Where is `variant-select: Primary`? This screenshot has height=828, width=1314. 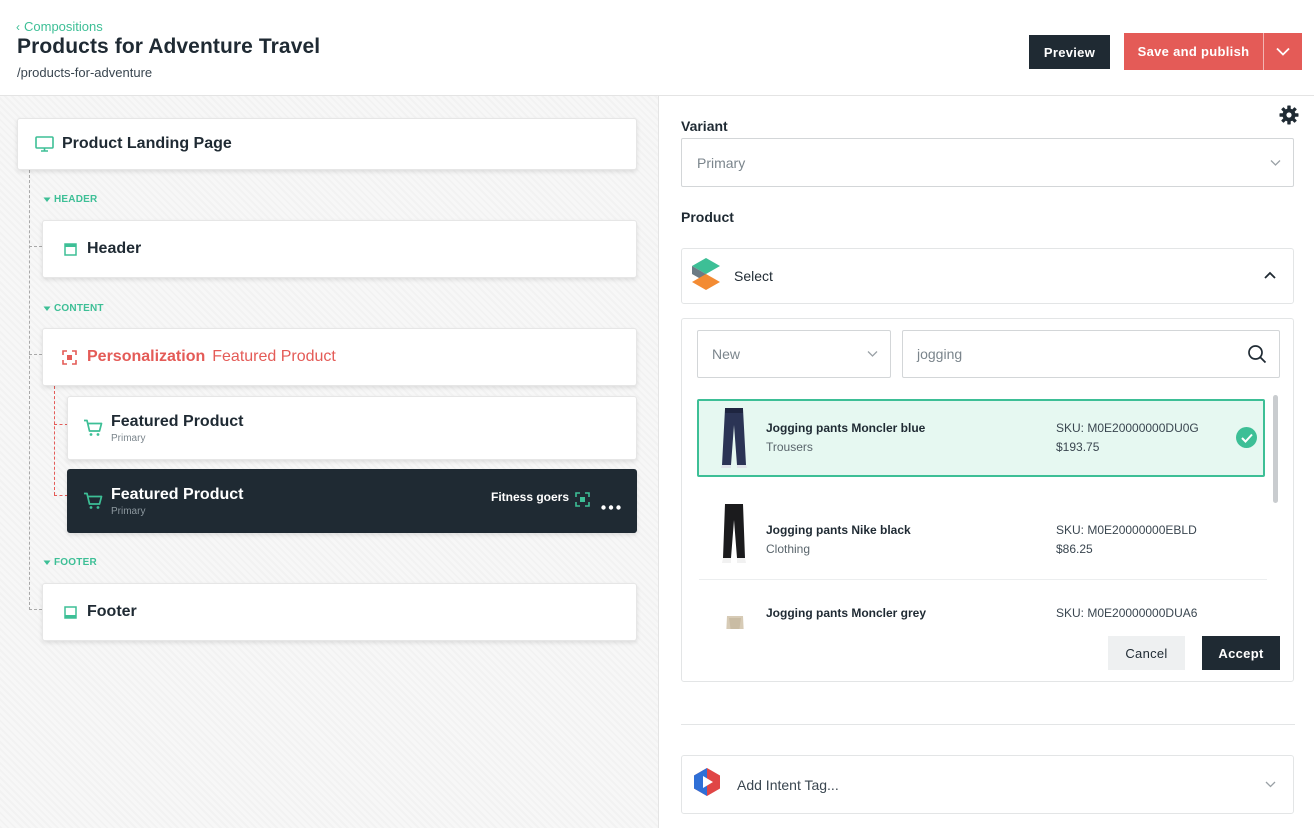
variant-select: Primary is located at coordinates (987, 162).